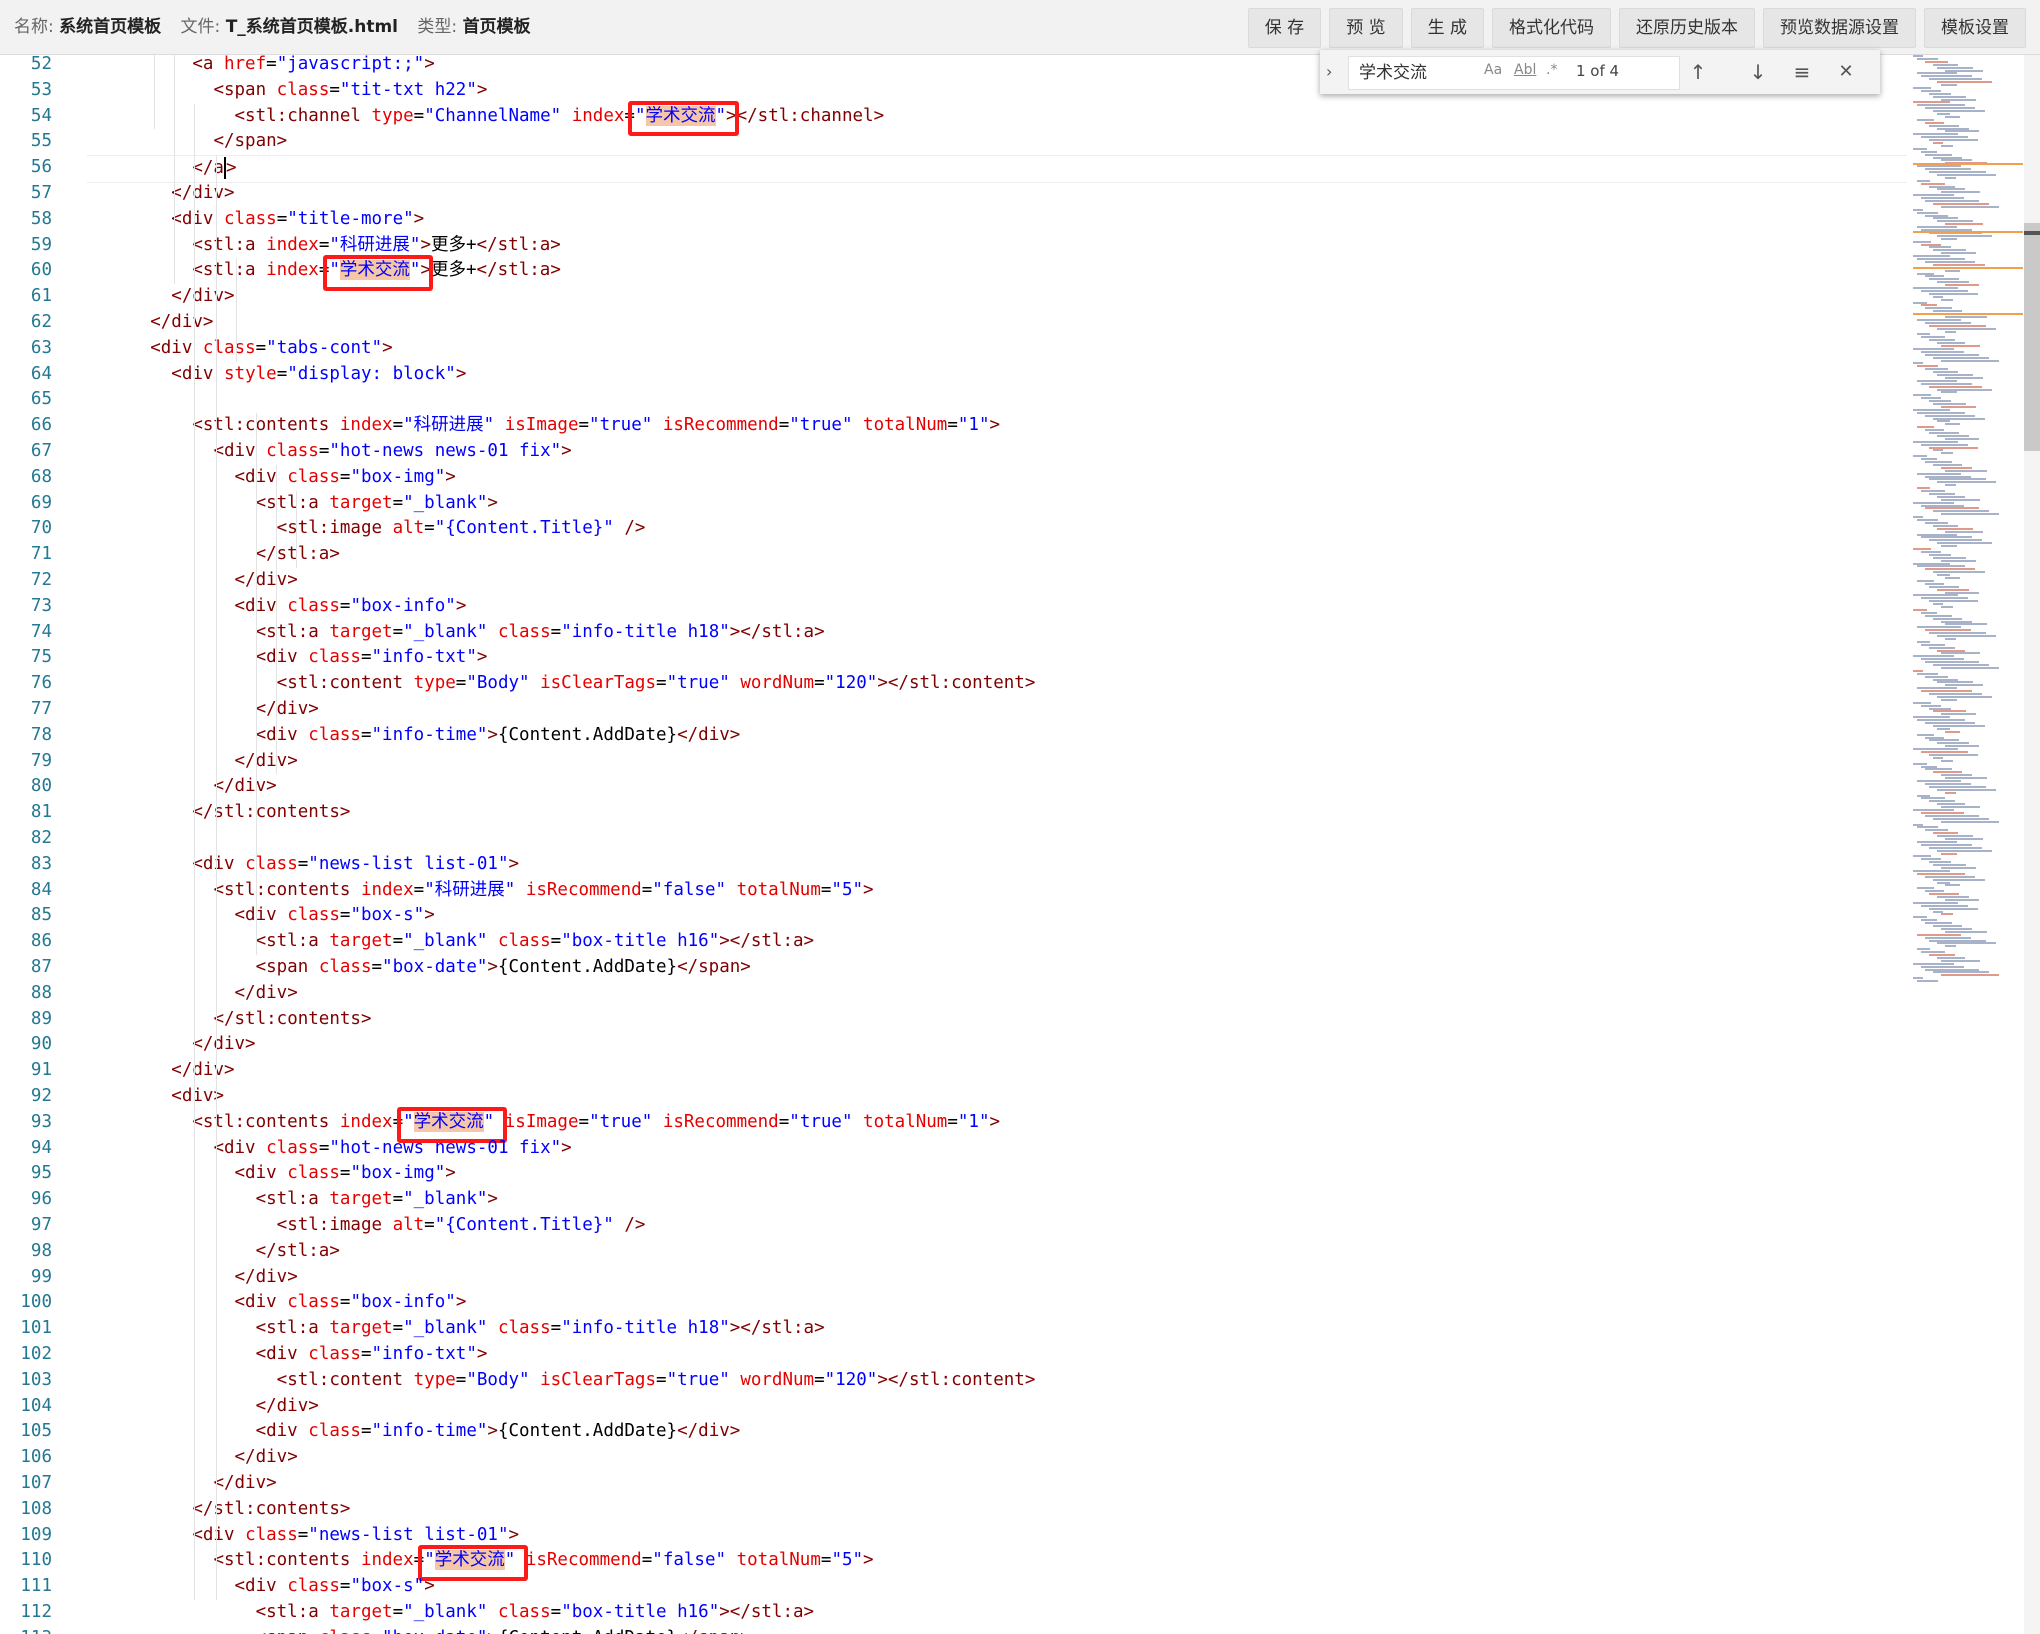 The width and height of the screenshot is (2040, 1634). Describe the element at coordinates (1802, 72) in the screenshot. I see `find-in-selection-icon: ≡` at that location.